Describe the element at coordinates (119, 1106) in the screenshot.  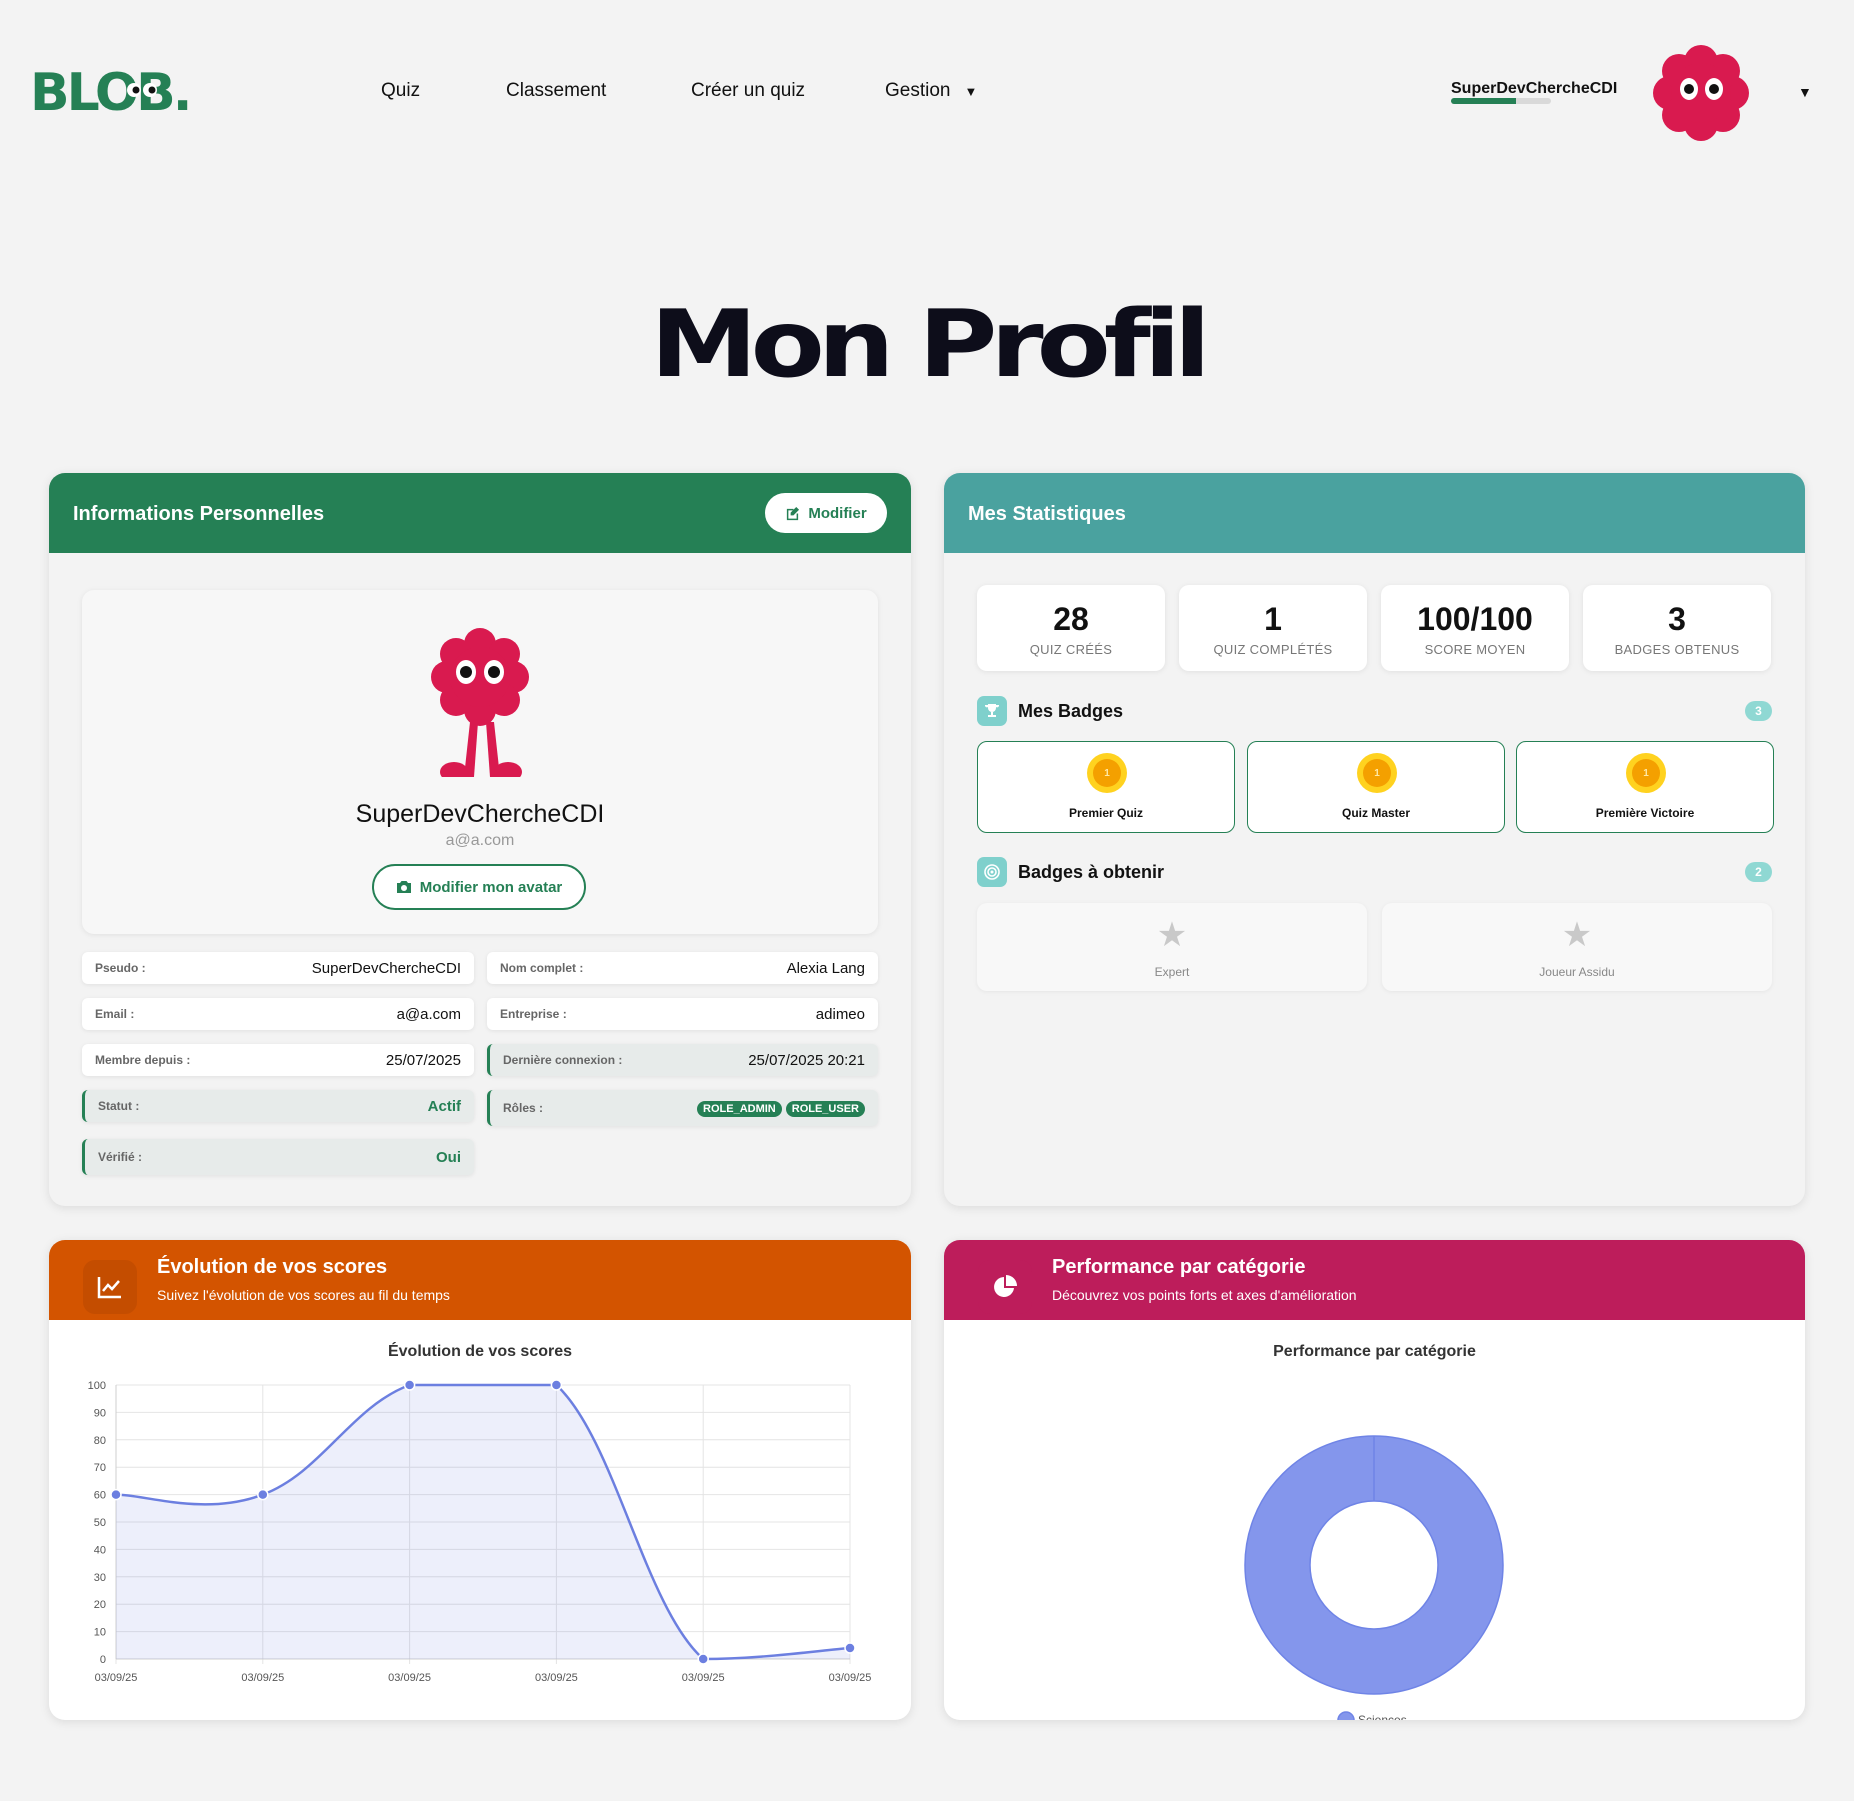
I see `field-status-label: Statut :` at that location.